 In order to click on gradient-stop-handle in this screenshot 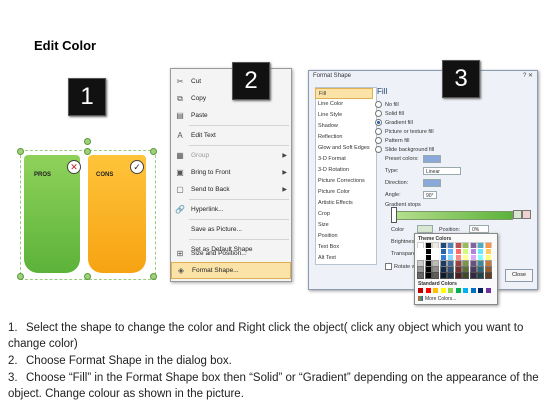, I will do `click(394, 215)`.